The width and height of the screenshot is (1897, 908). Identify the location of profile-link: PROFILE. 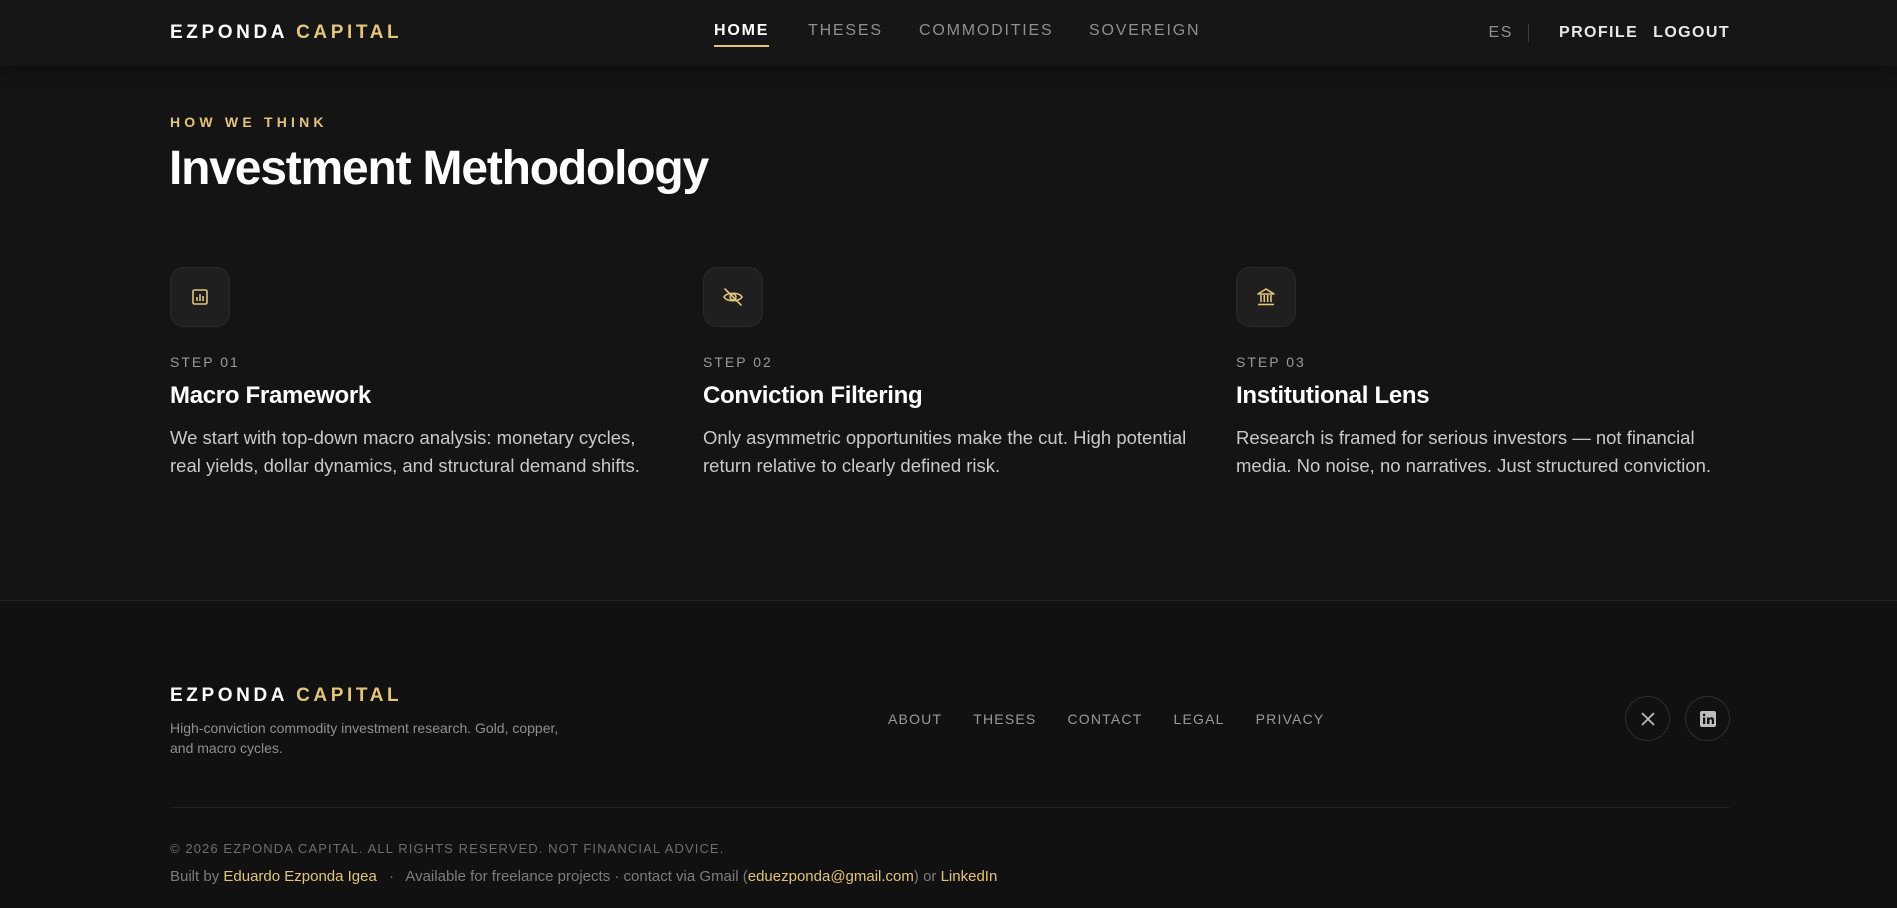
(1598, 33).